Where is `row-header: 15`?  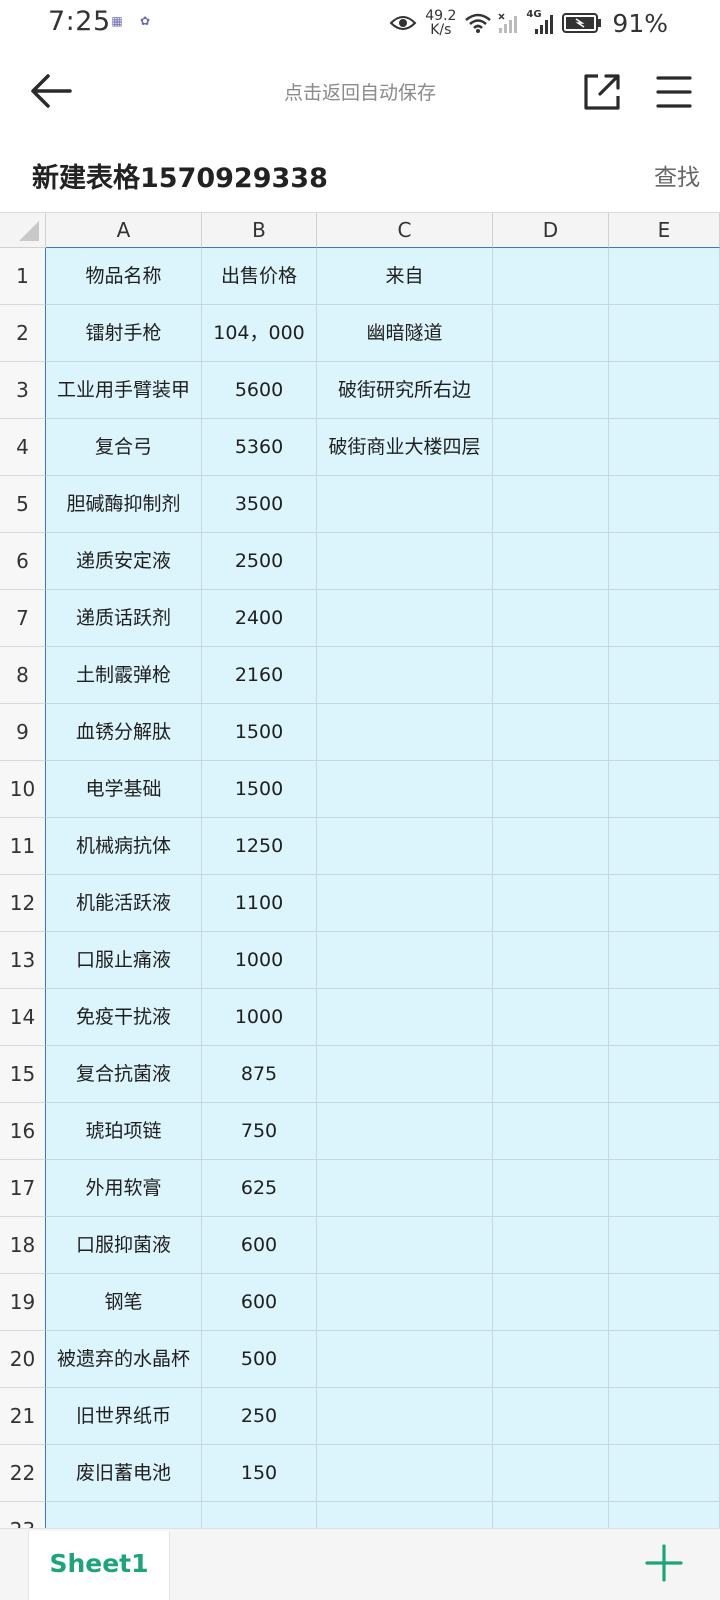 row-header: 15 is located at coordinates (23, 1074).